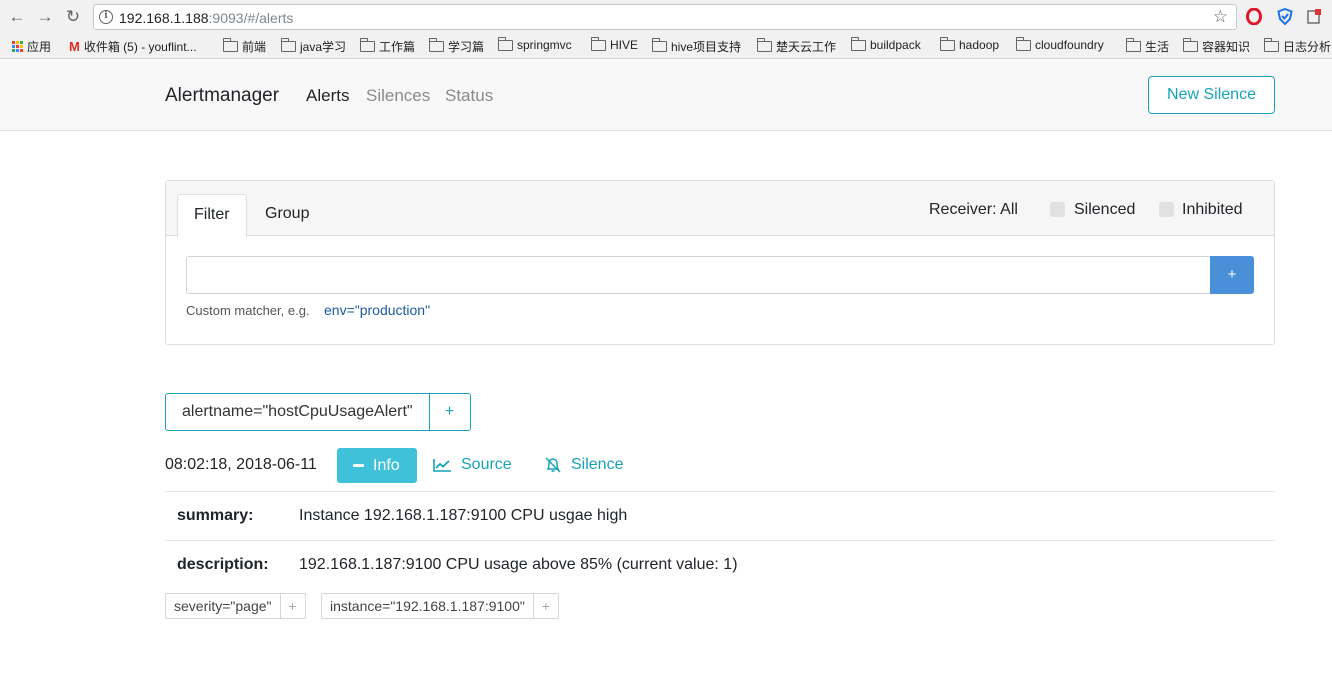 This screenshot has width=1332, height=679. I want to click on nav-status: Status, so click(469, 96).